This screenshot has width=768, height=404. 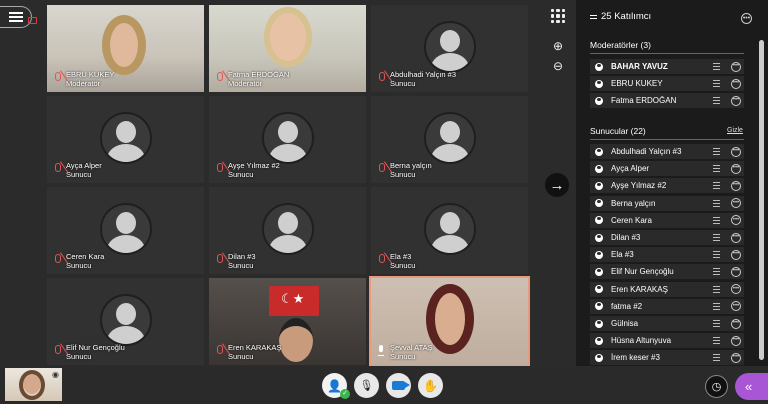 I want to click on moderators-title: Moderatörler (3), so click(x=620, y=45).